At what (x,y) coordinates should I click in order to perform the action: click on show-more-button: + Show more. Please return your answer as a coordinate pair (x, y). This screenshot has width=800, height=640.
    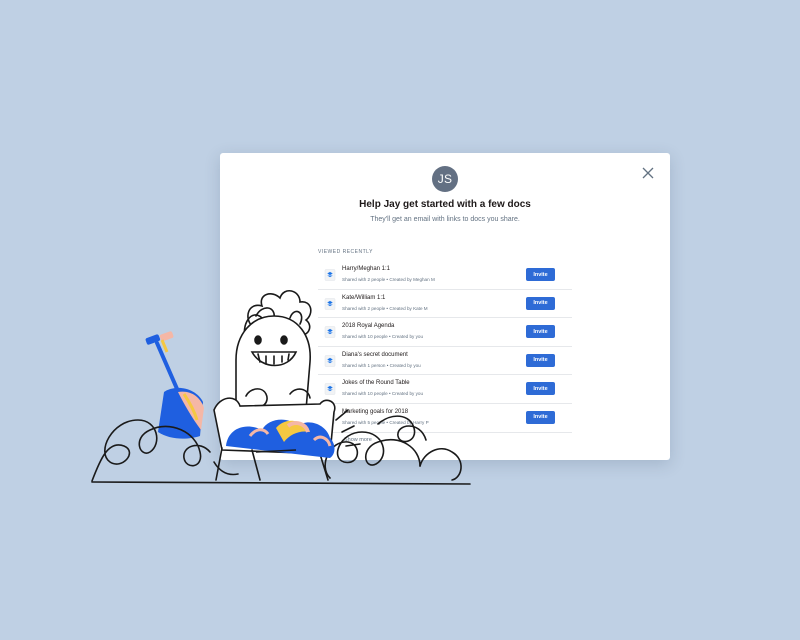
    Looking at the image, I should click on (358, 441).